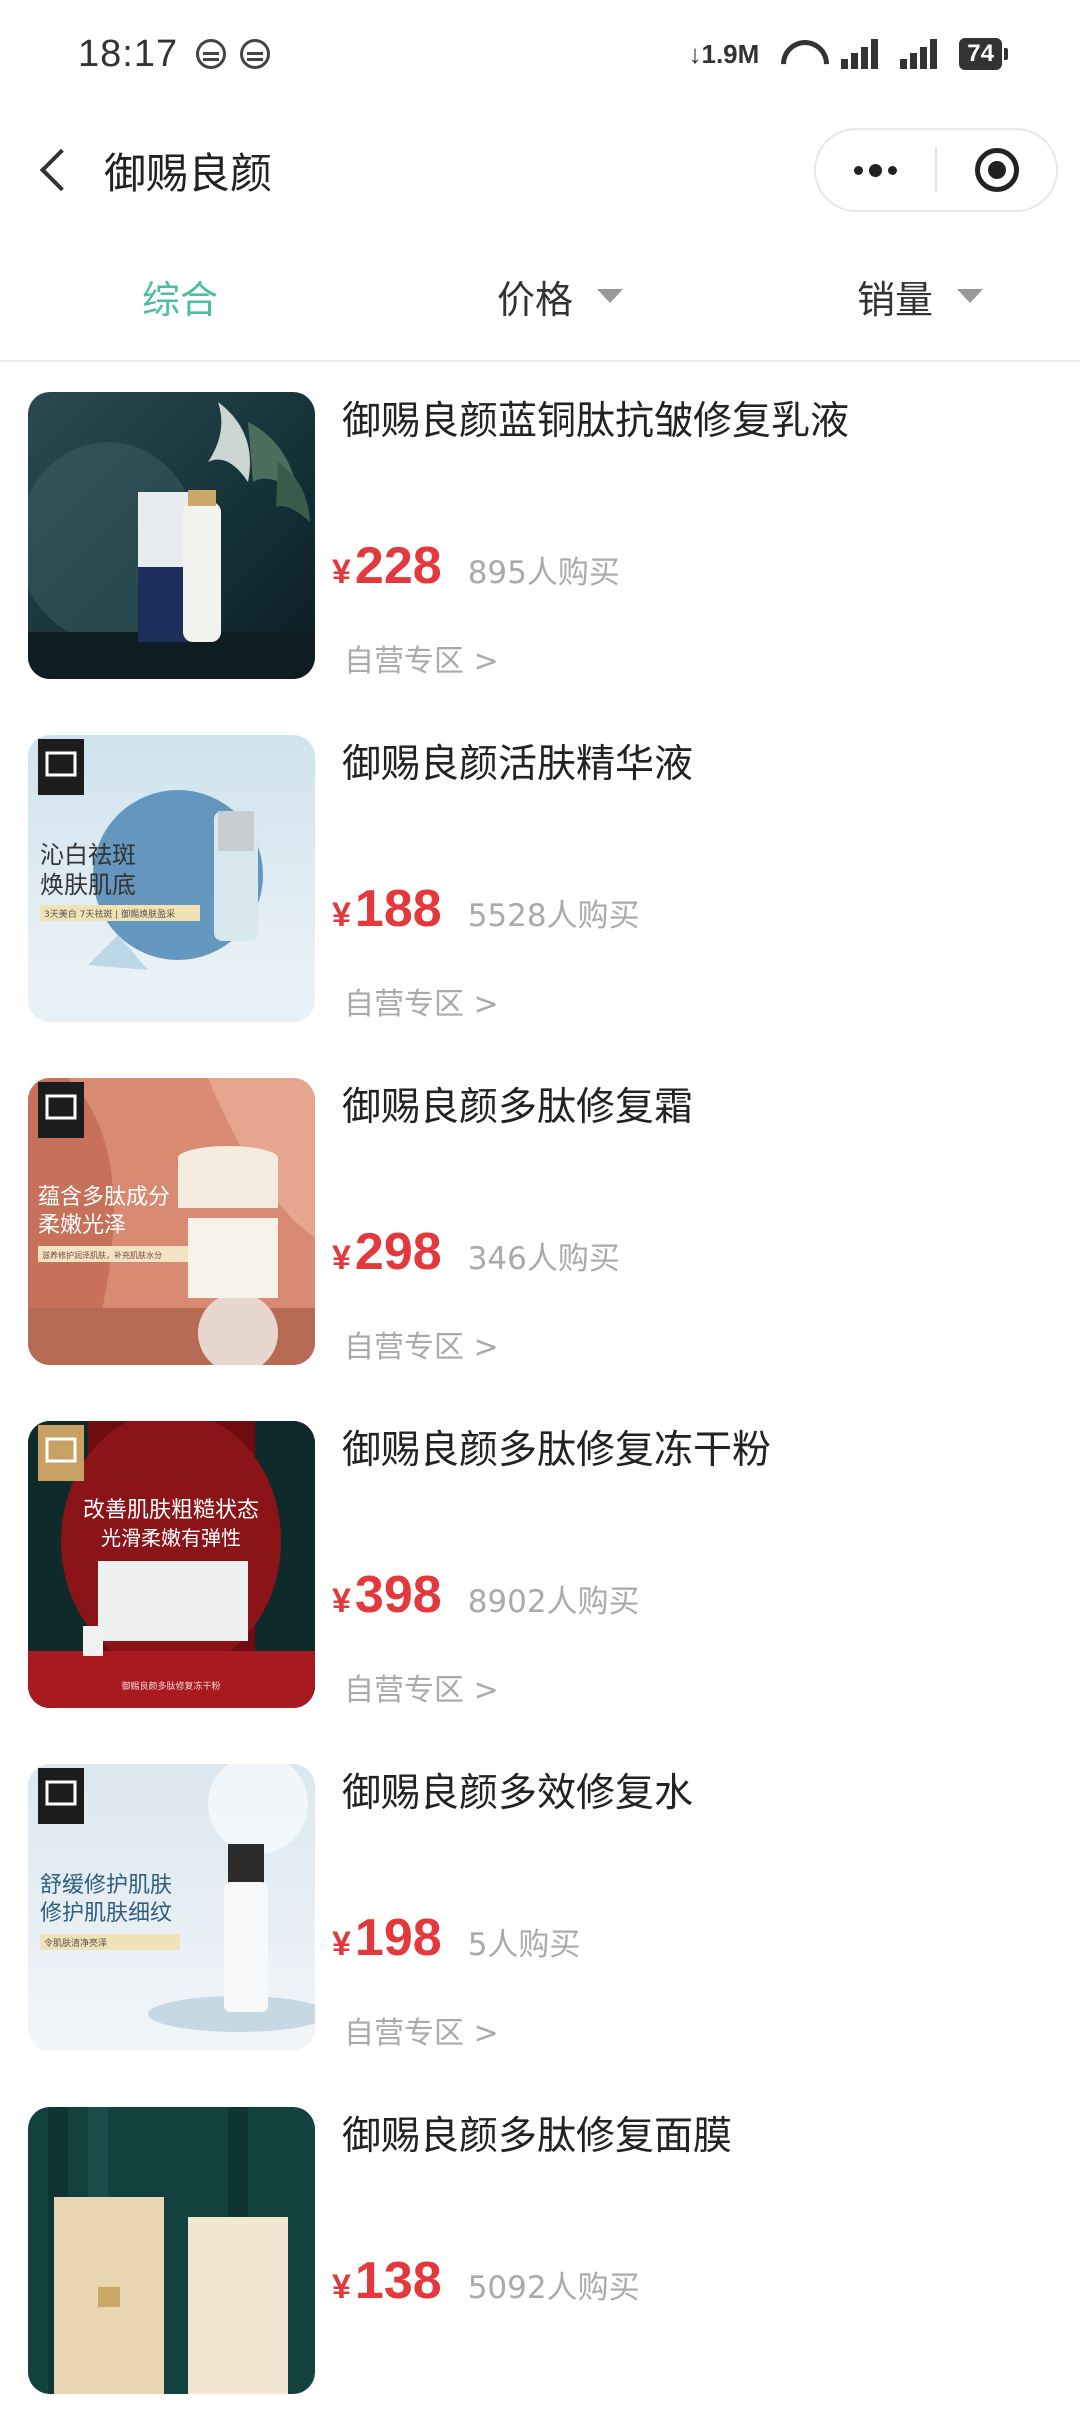 This screenshot has width=1080, height=2422. Describe the element at coordinates (88, 885) in the screenshot. I see `svg-text: 焕肤肌底` at that location.